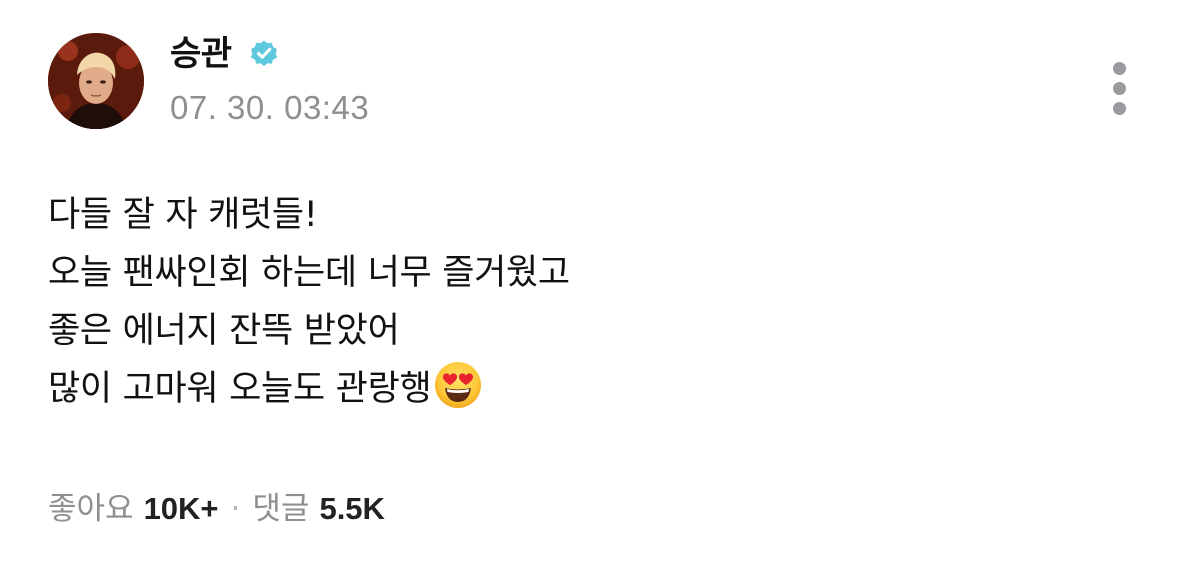 Image resolution: width=1179 pixels, height=561 pixels. What do you see at coordinates (201, 54) in the screenshot?
I see `author-name: 승관` at bounding box center [201, 54].